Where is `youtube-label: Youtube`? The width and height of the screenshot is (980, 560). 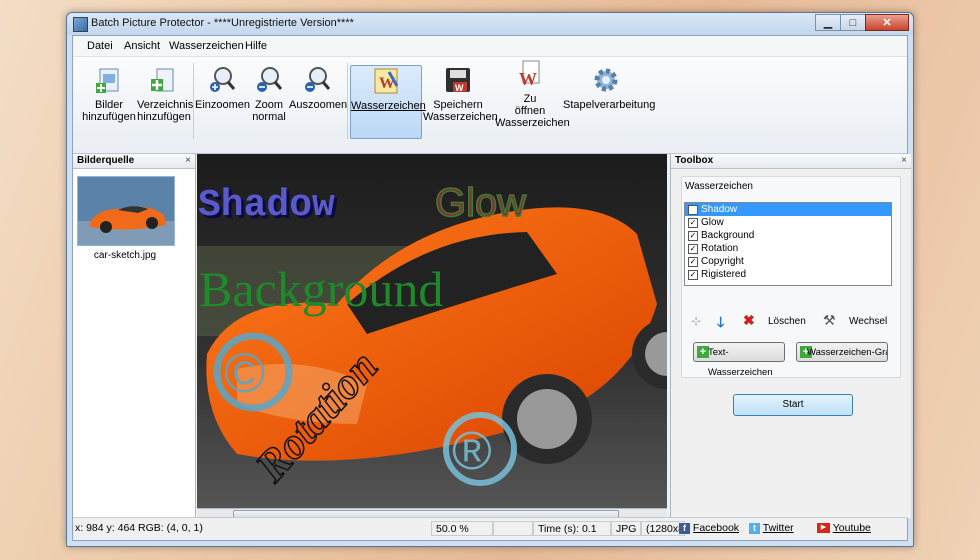 youtube-label: Youtube is located at coordinates (851, 528).